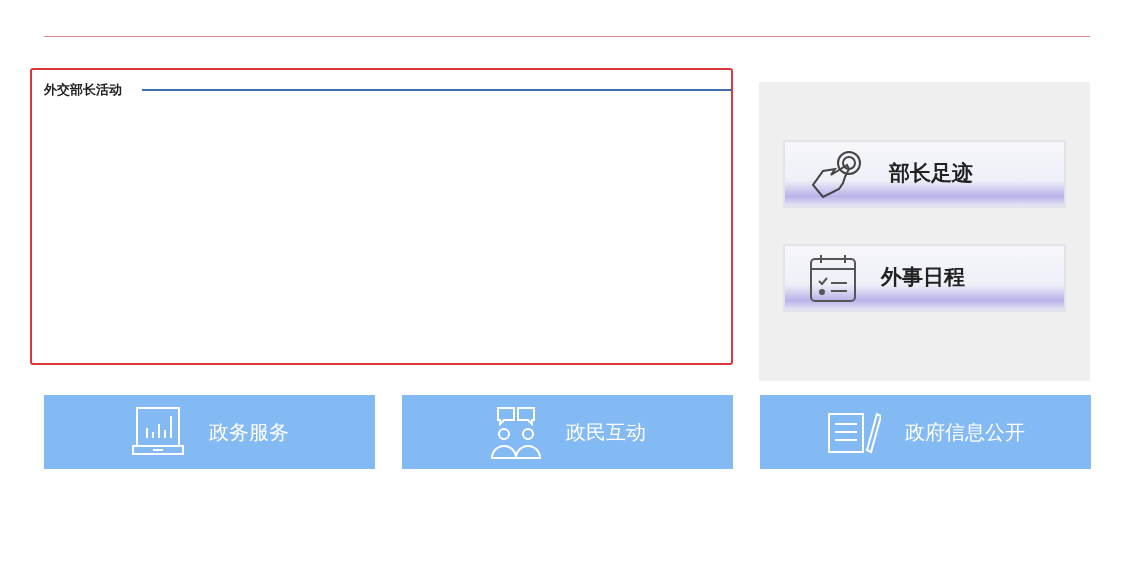 The height and width of the screenshot is (562, 1127). I want to click on quick-link-button: 部长足迹, so click(924, 174).